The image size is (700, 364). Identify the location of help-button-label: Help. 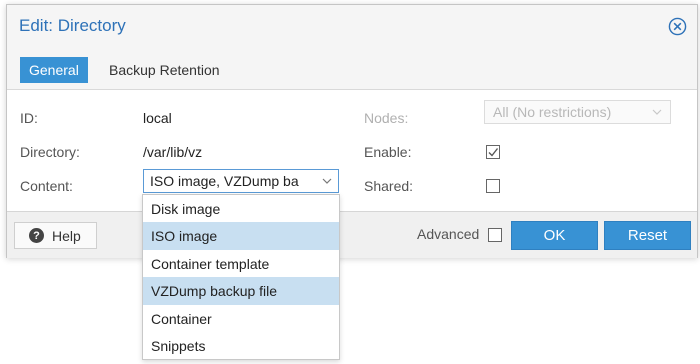
(66, 235).